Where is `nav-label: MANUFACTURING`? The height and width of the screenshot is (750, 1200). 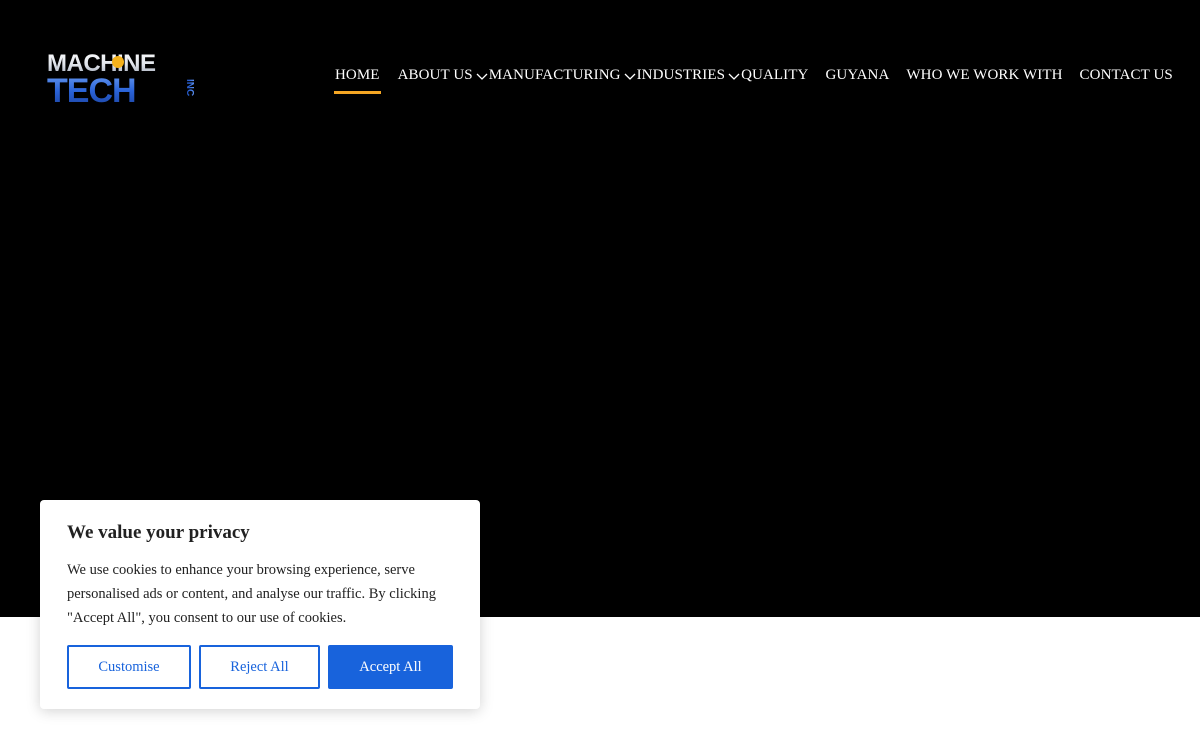 nav-label: MANUFACTURING is located at coordinates (554, 74).